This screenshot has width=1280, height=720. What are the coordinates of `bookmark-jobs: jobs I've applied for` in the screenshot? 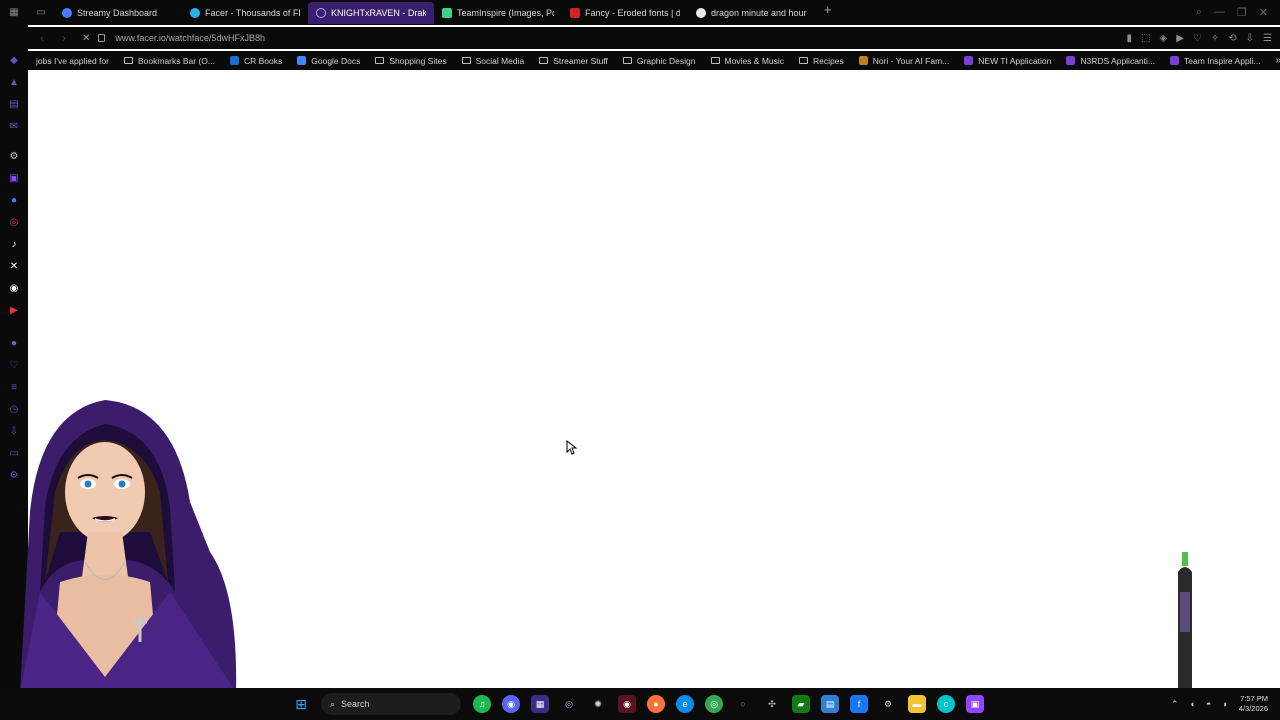 It's located at (72, 61).